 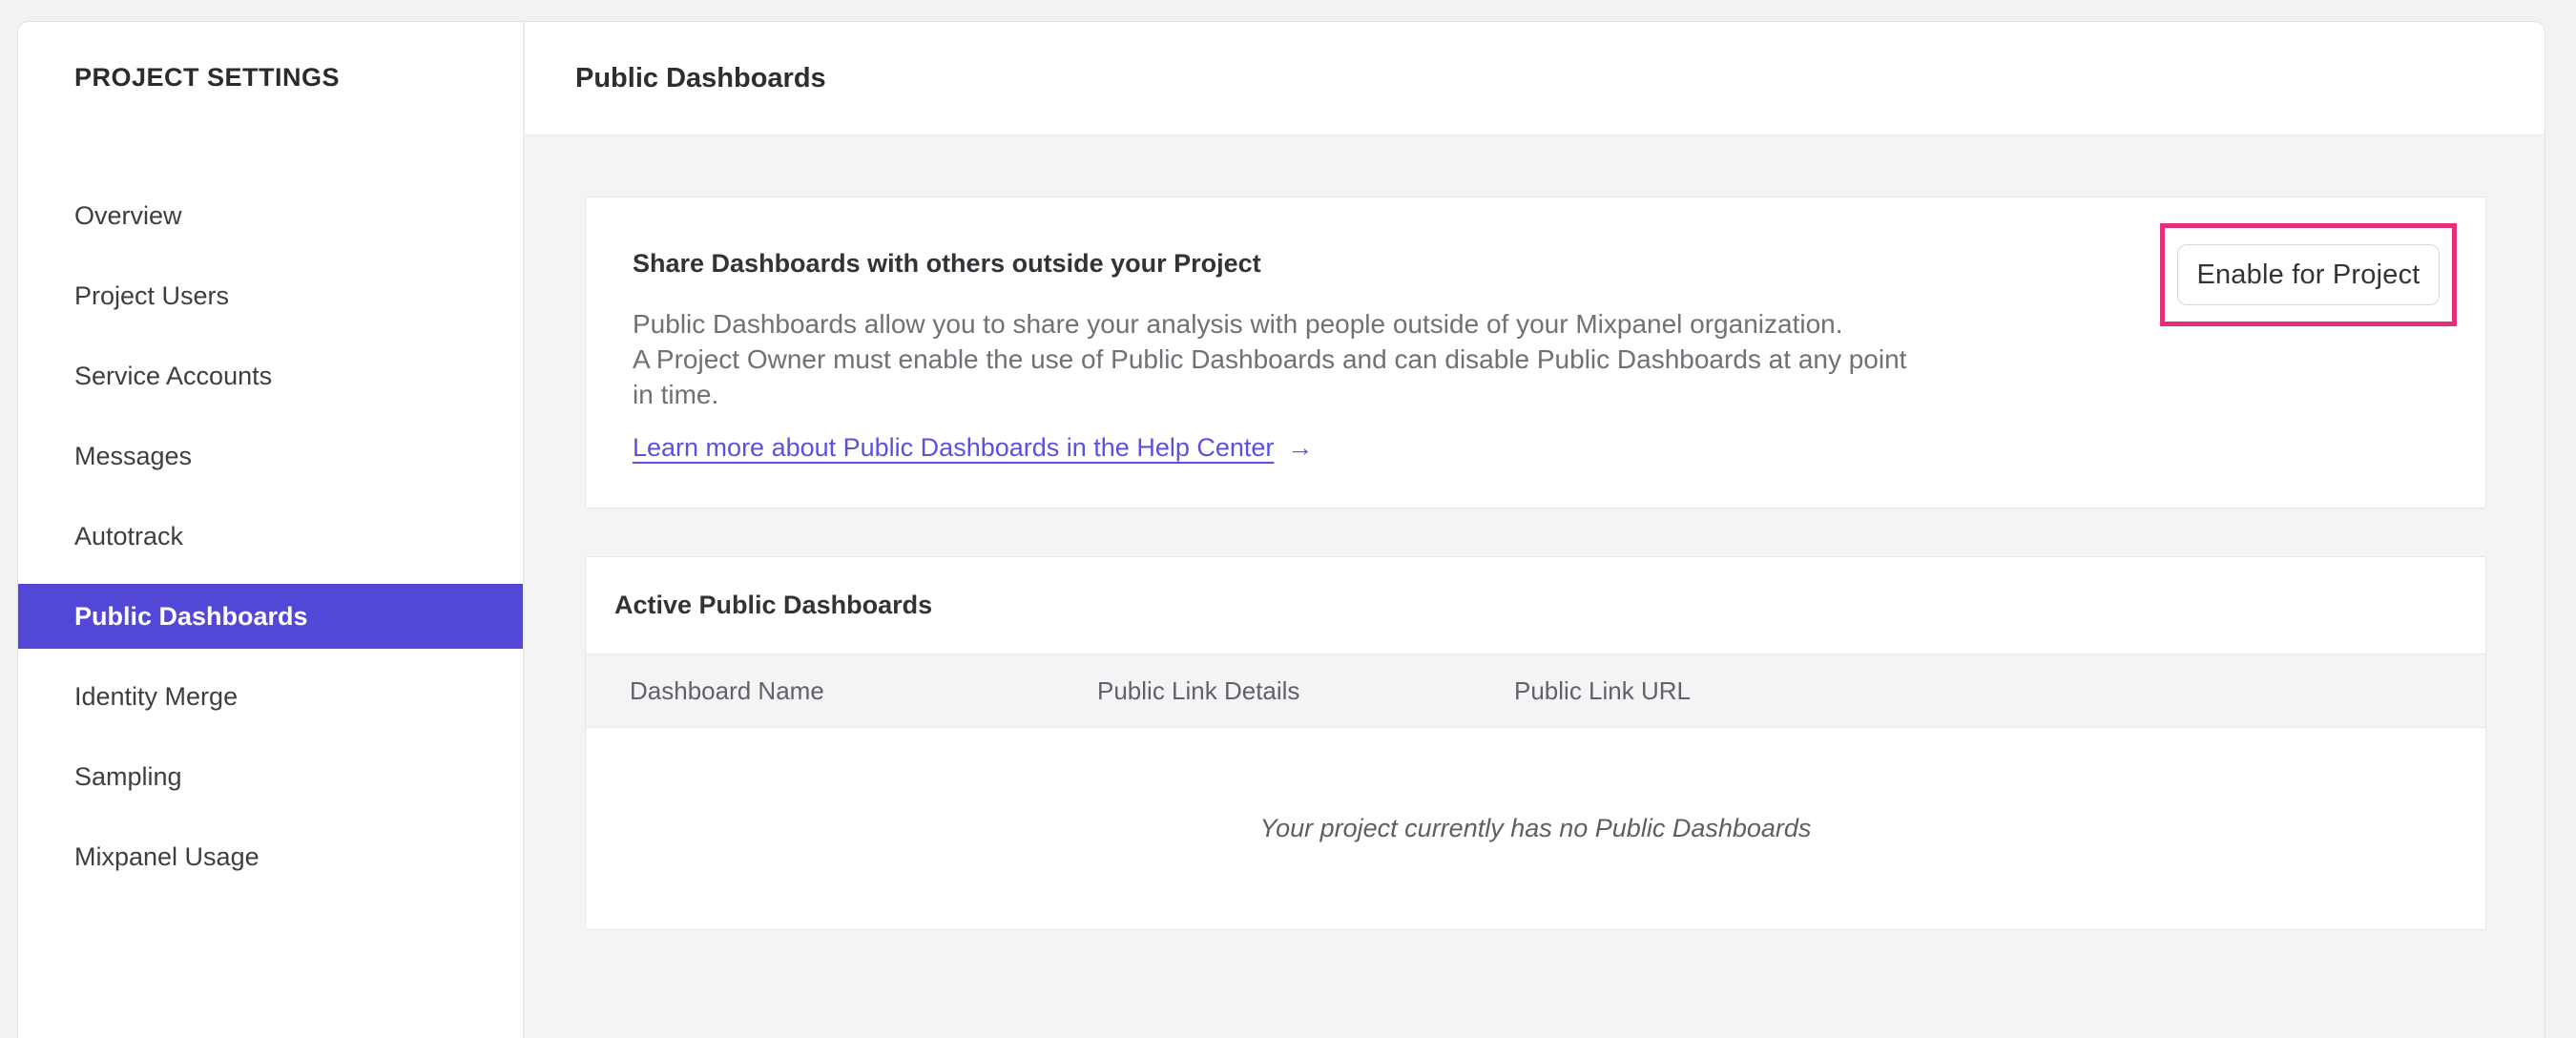 What do you see at coordinates (207, 77) in the screenshot?
I see `sidebar-title: PROJECT SETTINGS` at bounding box center [207, 77].